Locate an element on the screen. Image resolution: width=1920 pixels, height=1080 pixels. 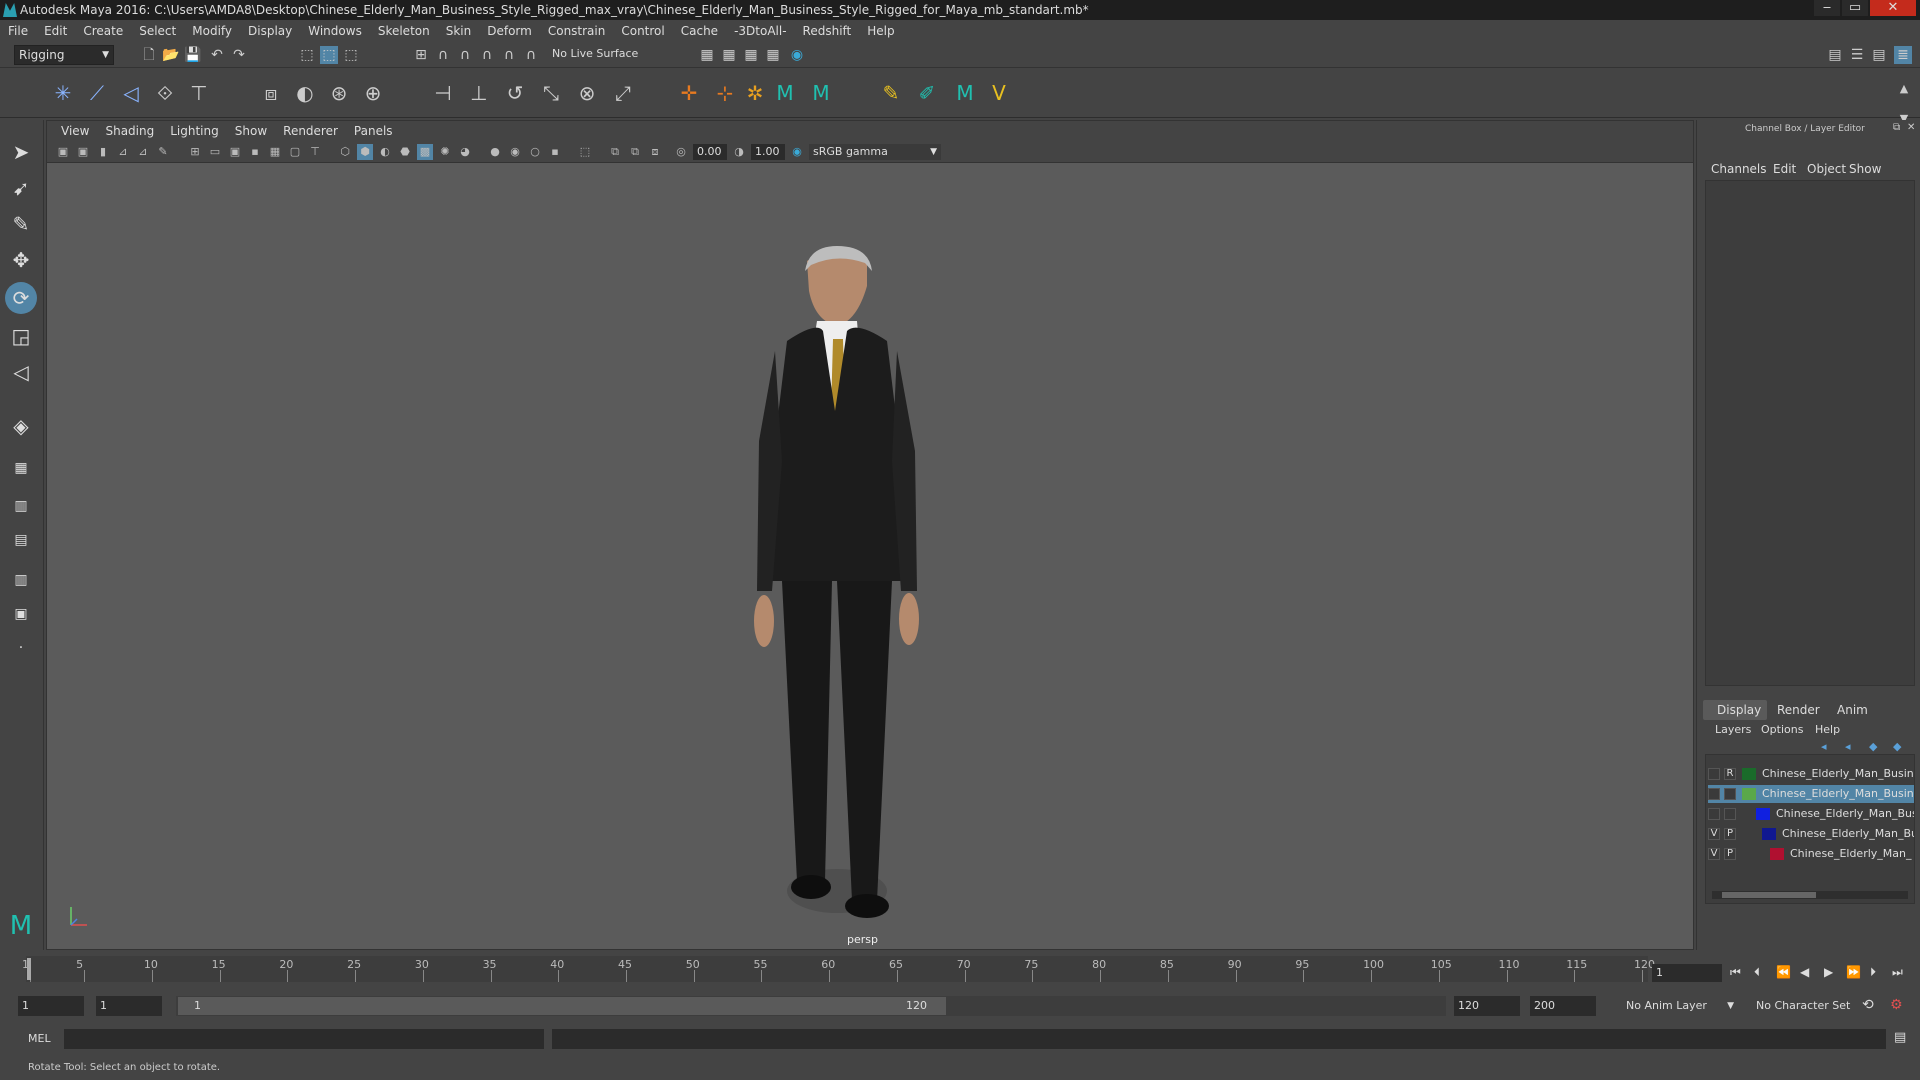
four-view-icon: ▦ is located at coordinates (21, 468).